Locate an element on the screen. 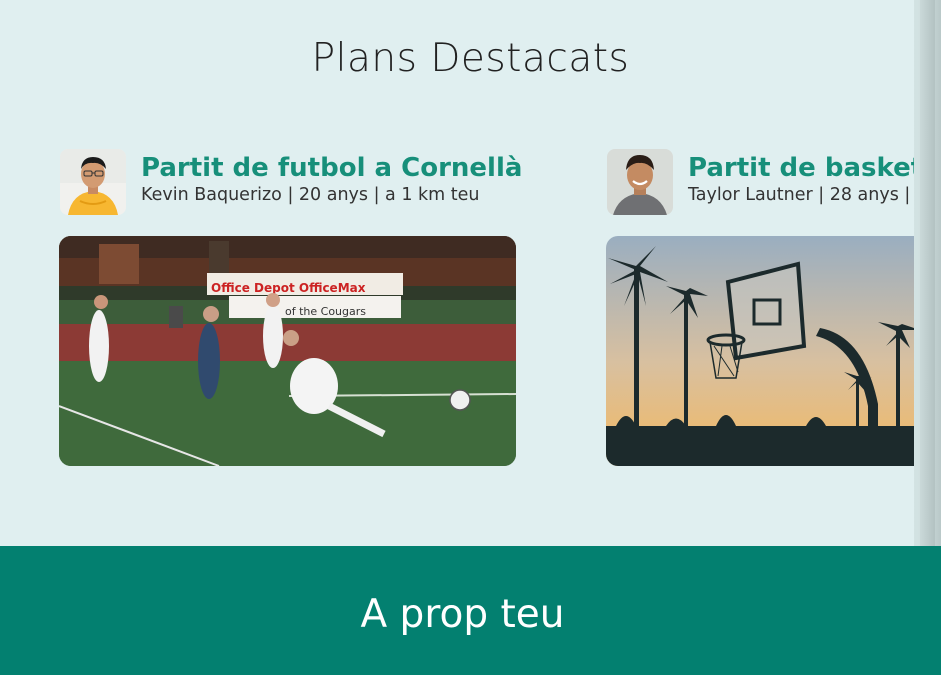 Image resolution: width=941 pixels, height=675 pixels. plan-card-title: Partit de basket e is located at coordinates (814, 168).